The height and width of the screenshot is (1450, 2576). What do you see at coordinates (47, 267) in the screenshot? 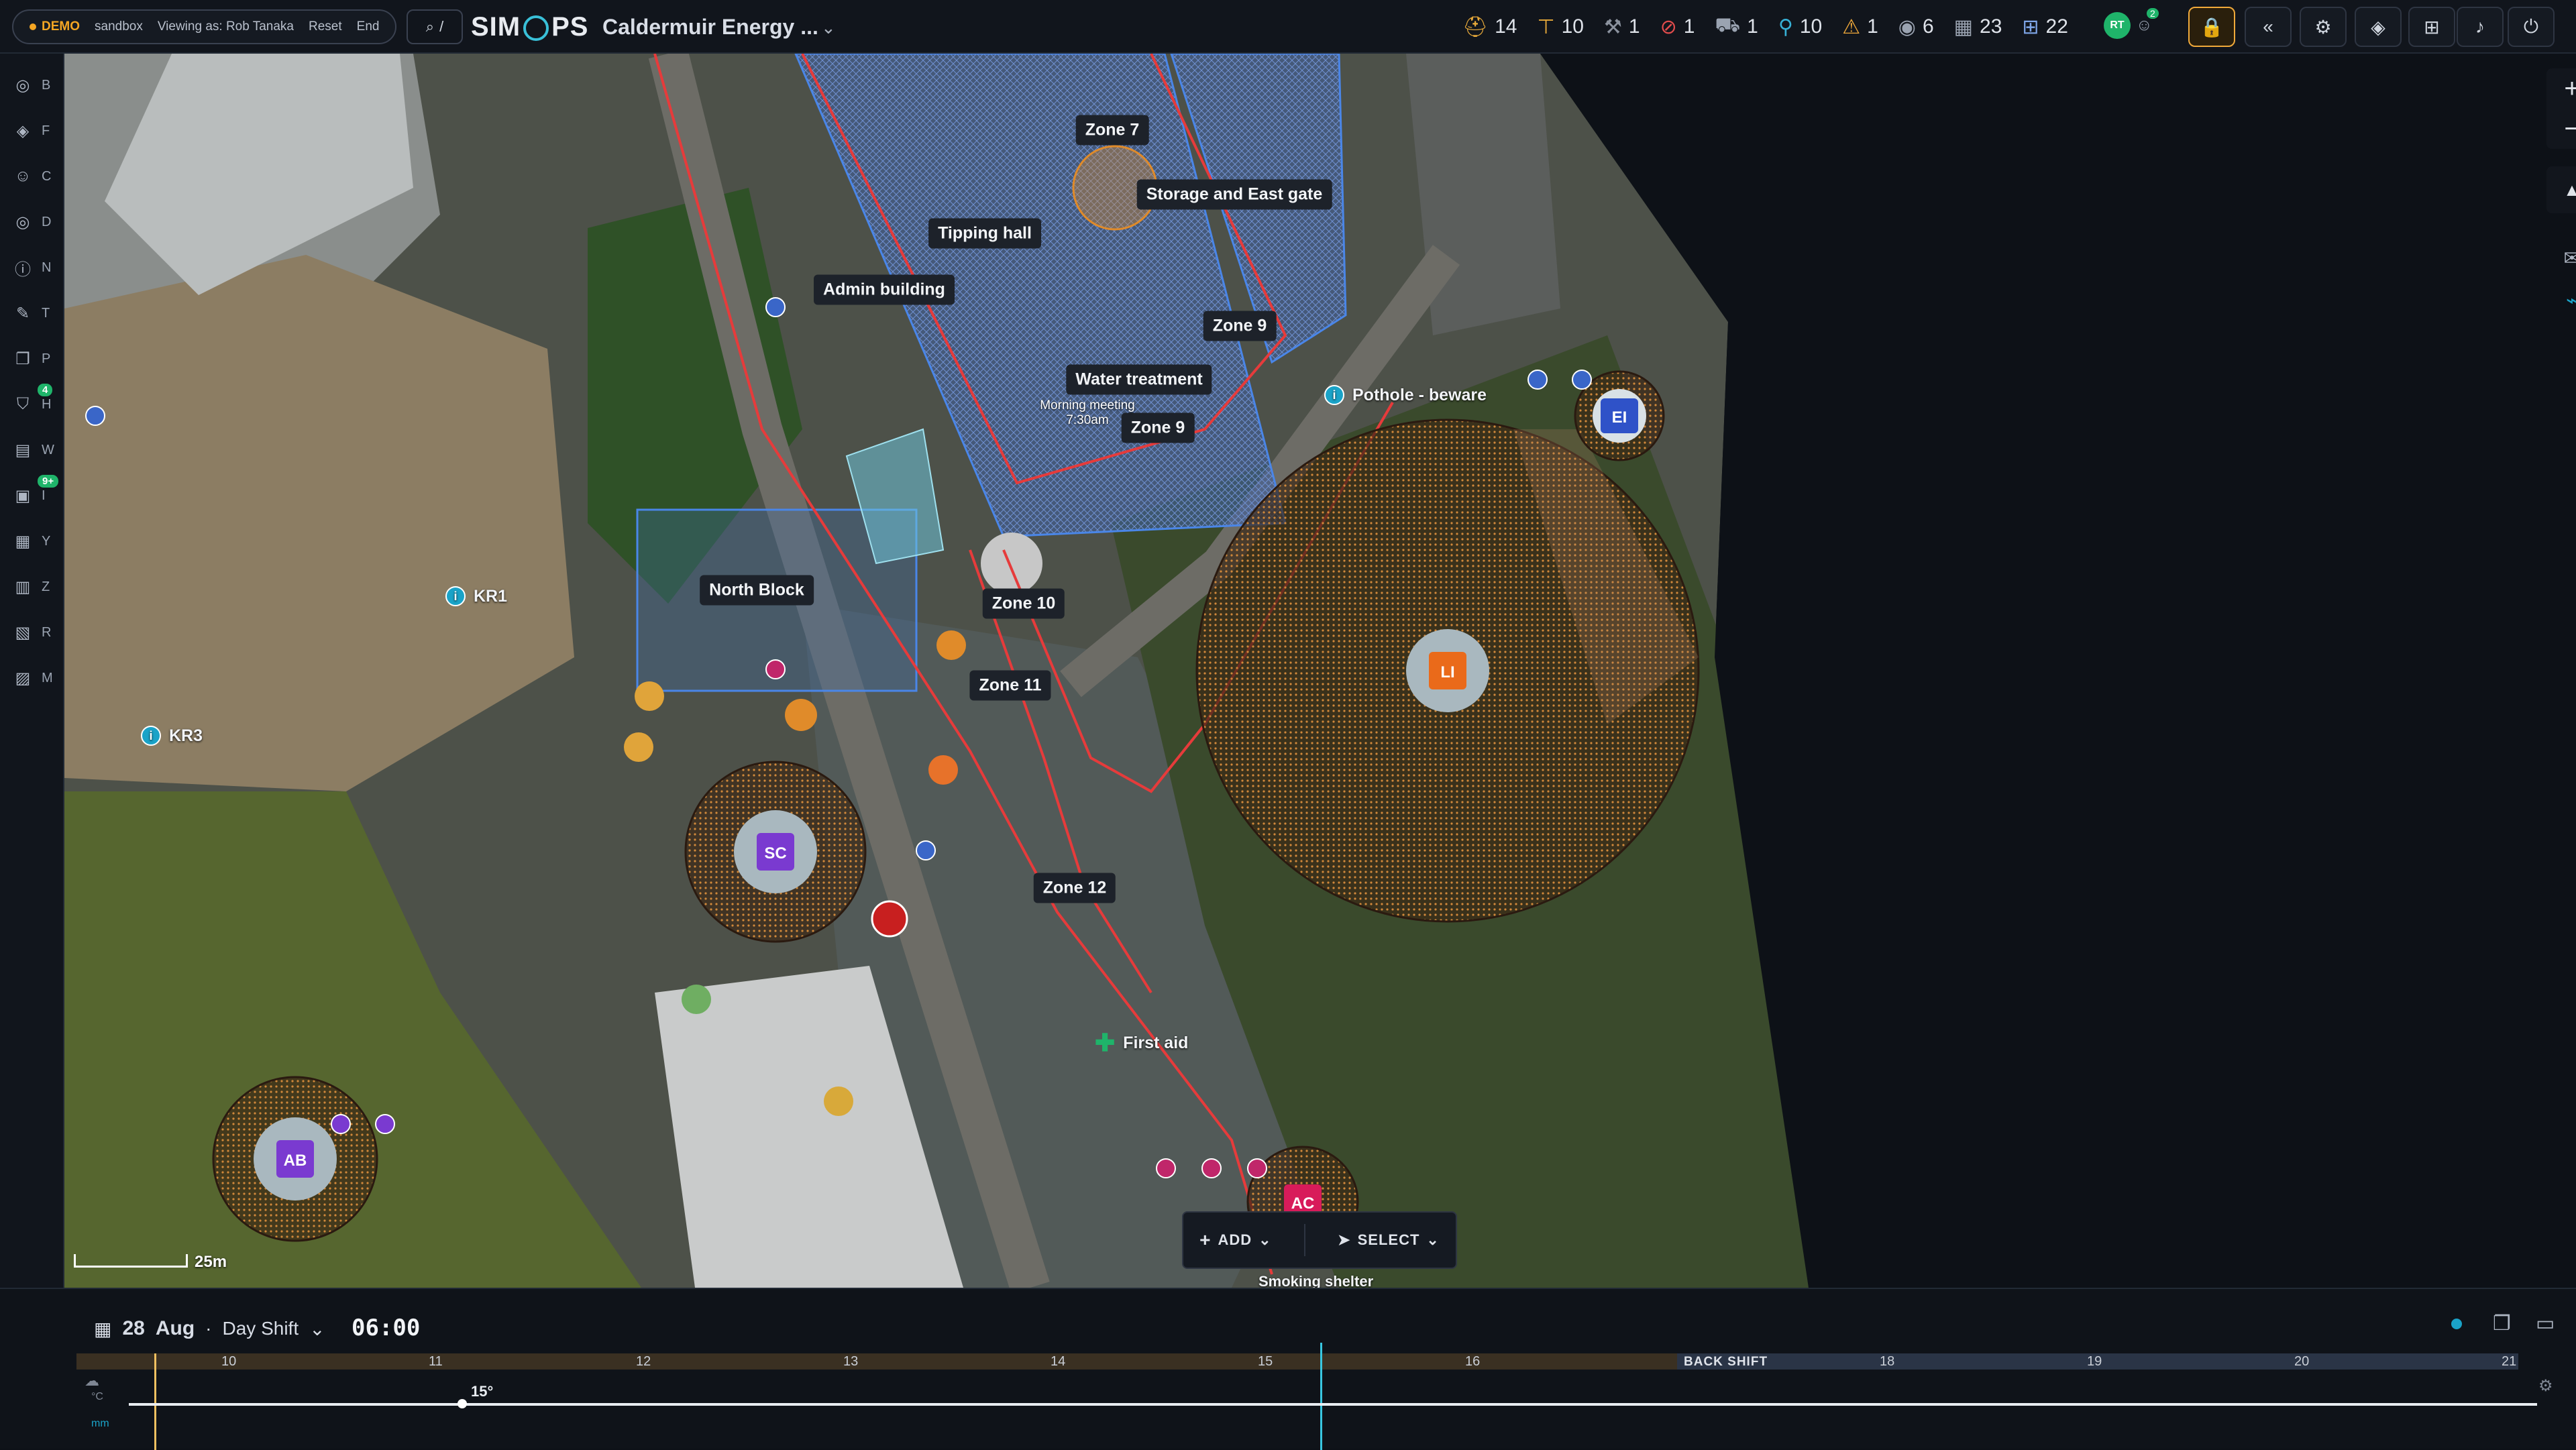
I see `sidebar-item-letter: N` at bounding box center [47, 267].